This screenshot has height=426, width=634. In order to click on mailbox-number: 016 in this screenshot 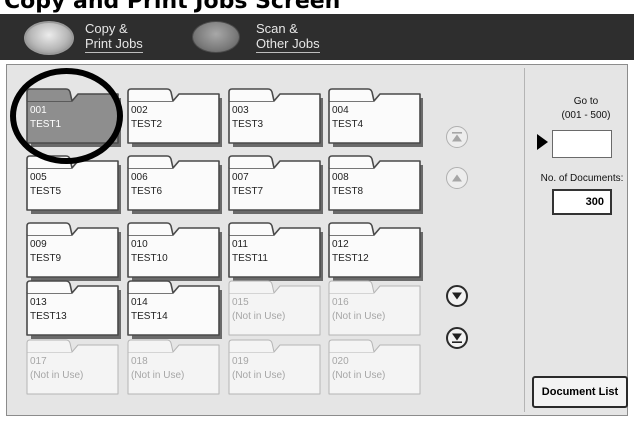, I will do `click(340, 302)`.